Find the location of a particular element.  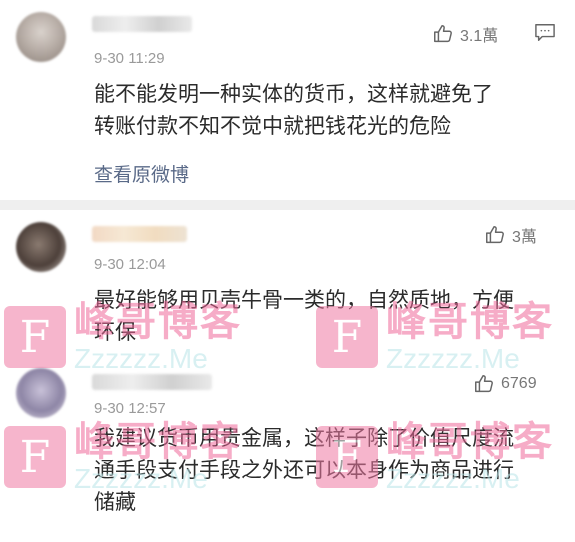

like-count: 6769 is located at coordinates (519, 383).